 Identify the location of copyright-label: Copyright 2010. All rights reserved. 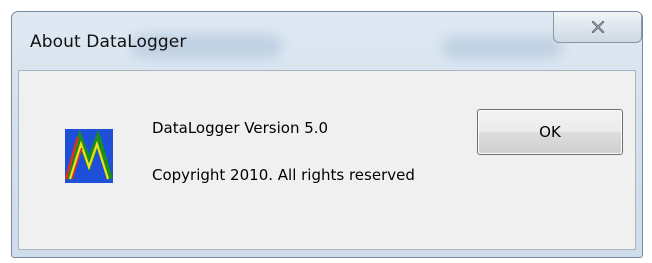
(283, 175).